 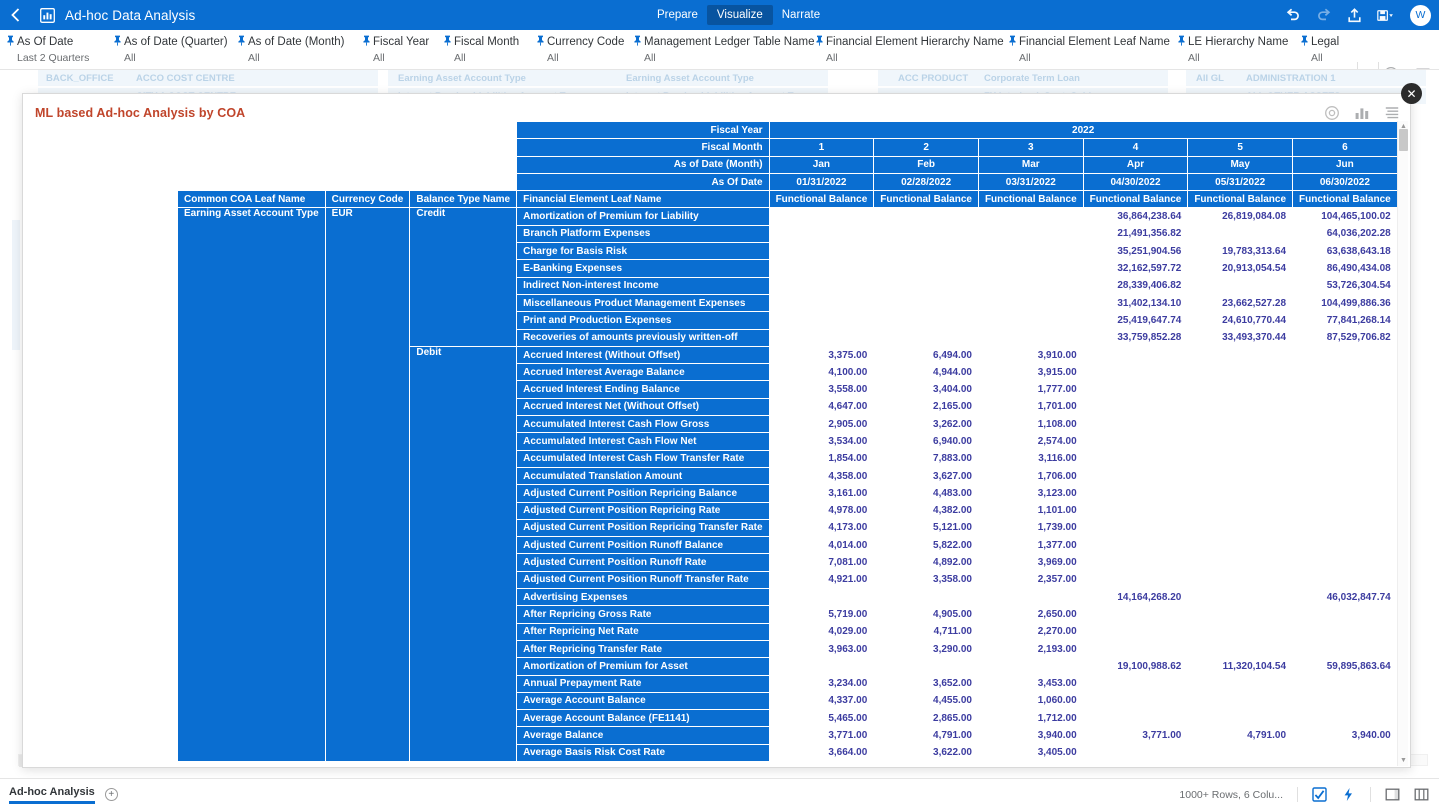 What do you see at coordinates (1345, 285) in the screenshot?
I see `cell-value-5: 53,726,304.54` at bounding box center [1345, 285].